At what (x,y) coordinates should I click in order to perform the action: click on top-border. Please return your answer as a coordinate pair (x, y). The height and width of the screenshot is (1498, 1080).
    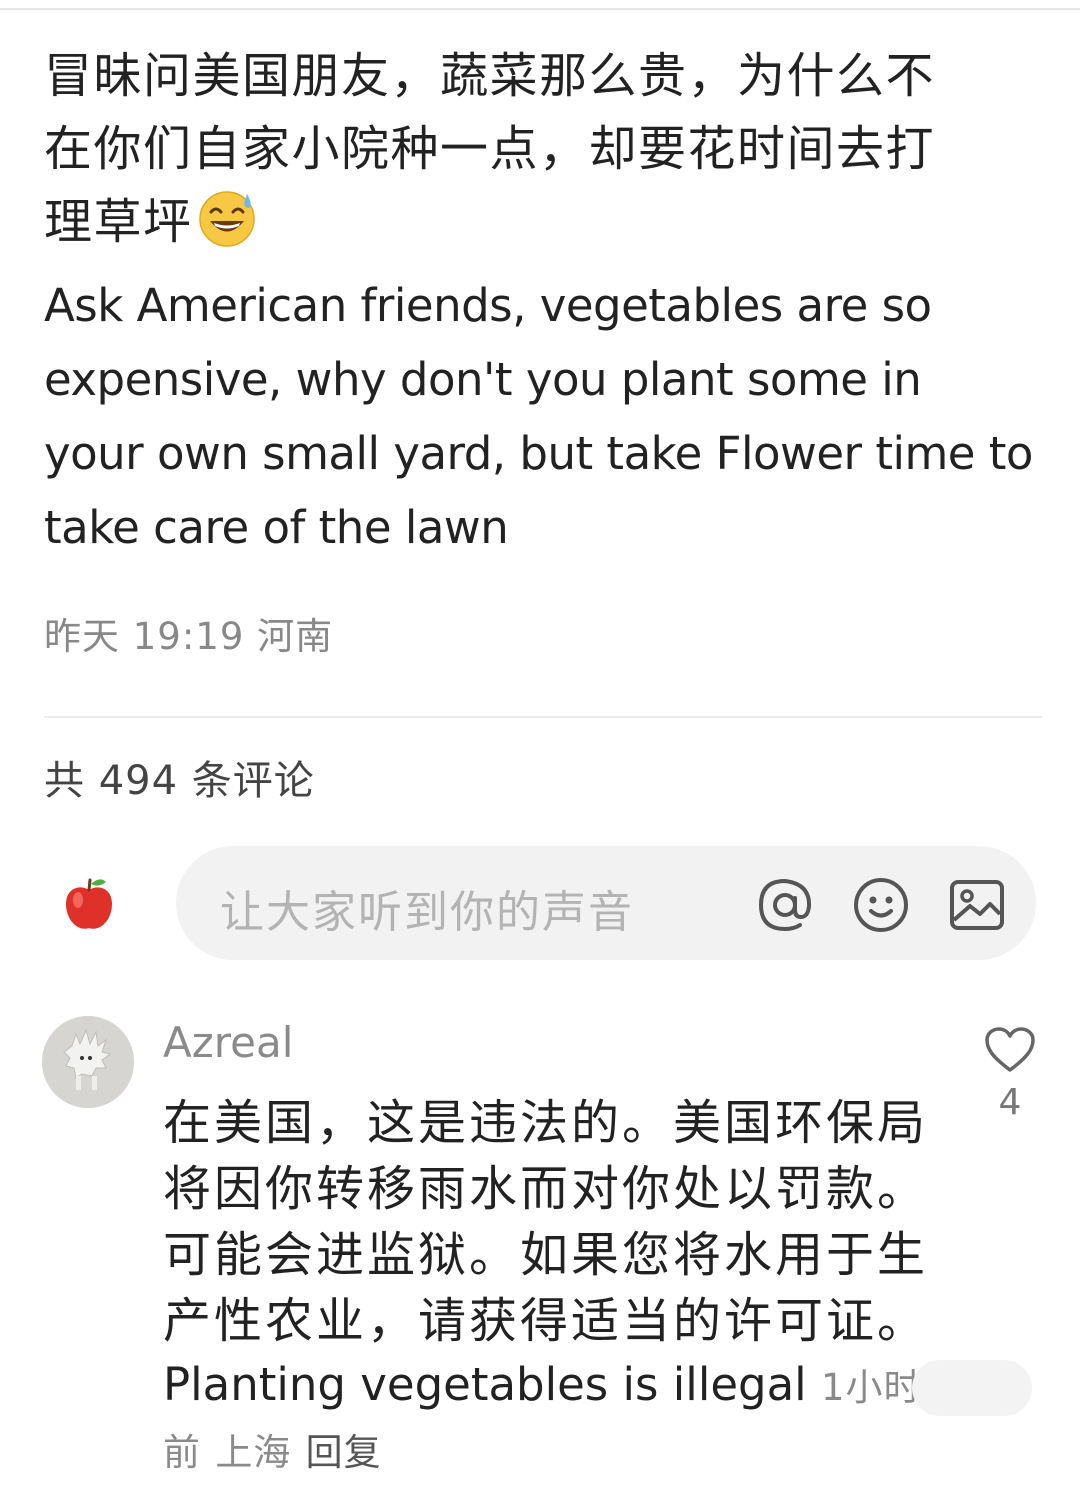
    Looking at the image, I should click on (540, 9).